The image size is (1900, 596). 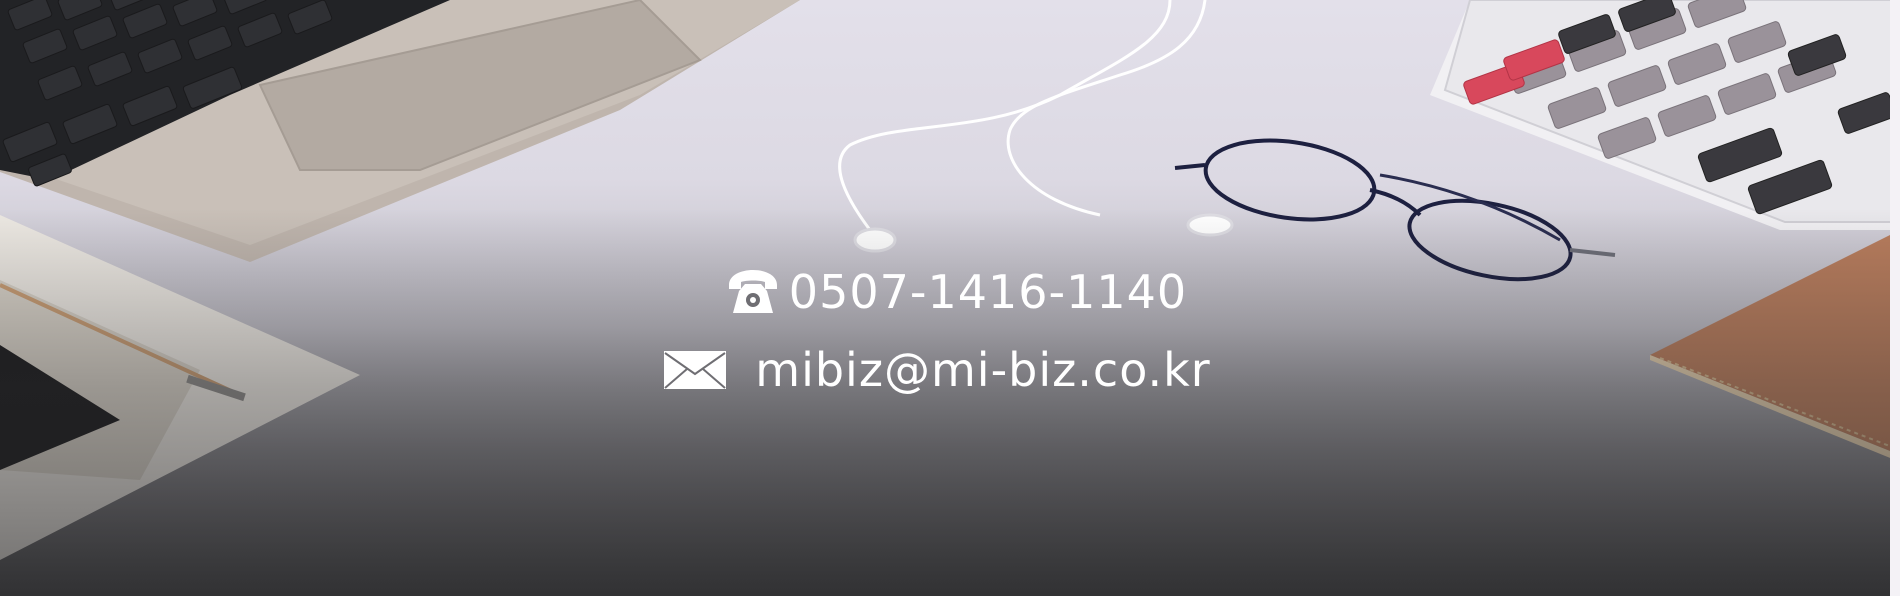 I want to click on envelope-icon, so click(x=695, y=370).